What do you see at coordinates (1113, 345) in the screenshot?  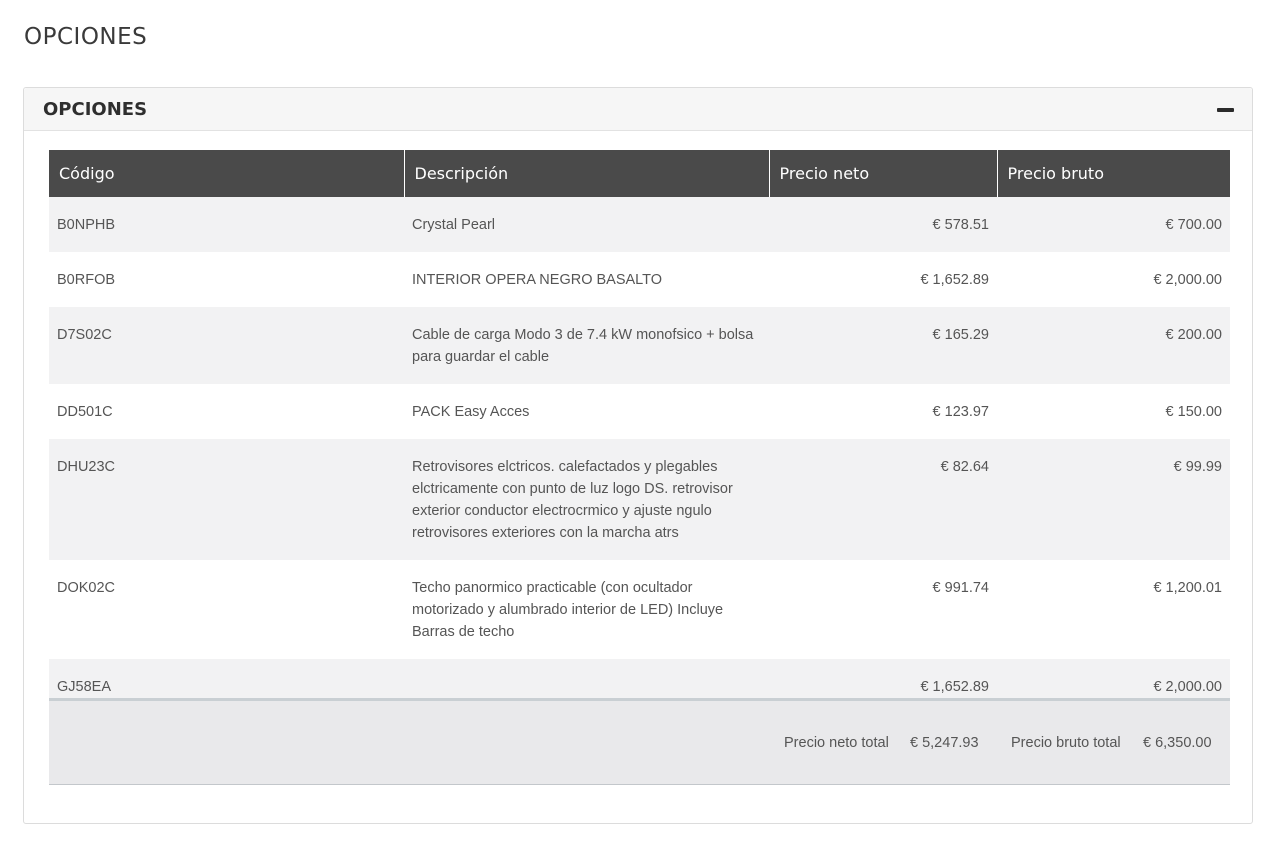 I see `cell-gross-price: € 200.00` at bounding box center [1113, 345].